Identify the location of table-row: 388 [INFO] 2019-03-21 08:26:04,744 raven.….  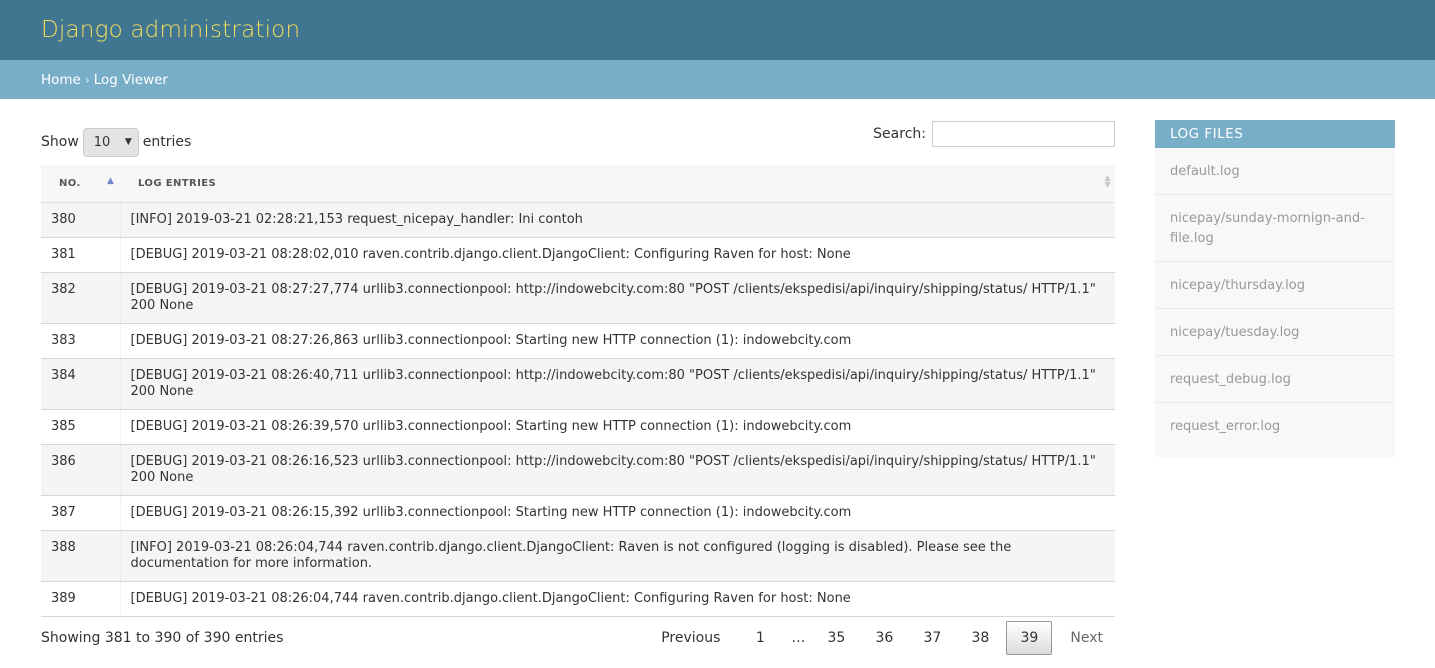
(578, 556).